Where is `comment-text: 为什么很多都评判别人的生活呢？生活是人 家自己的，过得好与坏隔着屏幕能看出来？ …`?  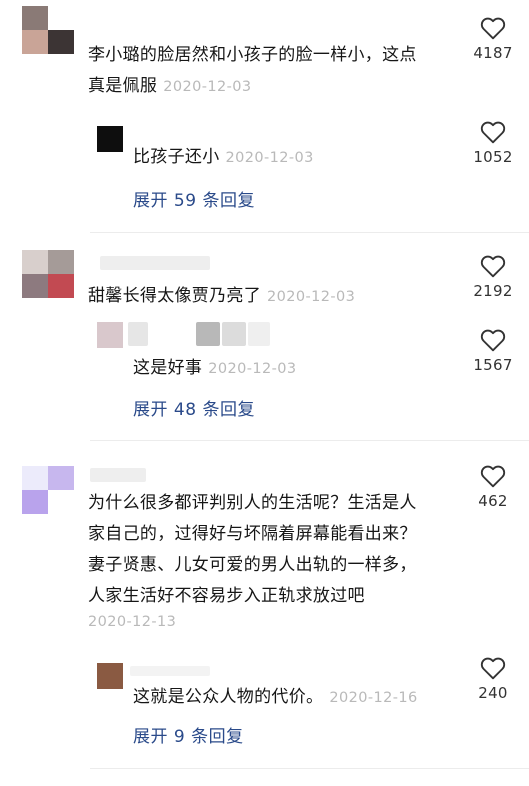 comment-text: 为什么很多都评判别人的生活呢？生活是人 家自己的，过得好与坏隔着屏幕能看出来？ … is located at coordinates (252, 549).